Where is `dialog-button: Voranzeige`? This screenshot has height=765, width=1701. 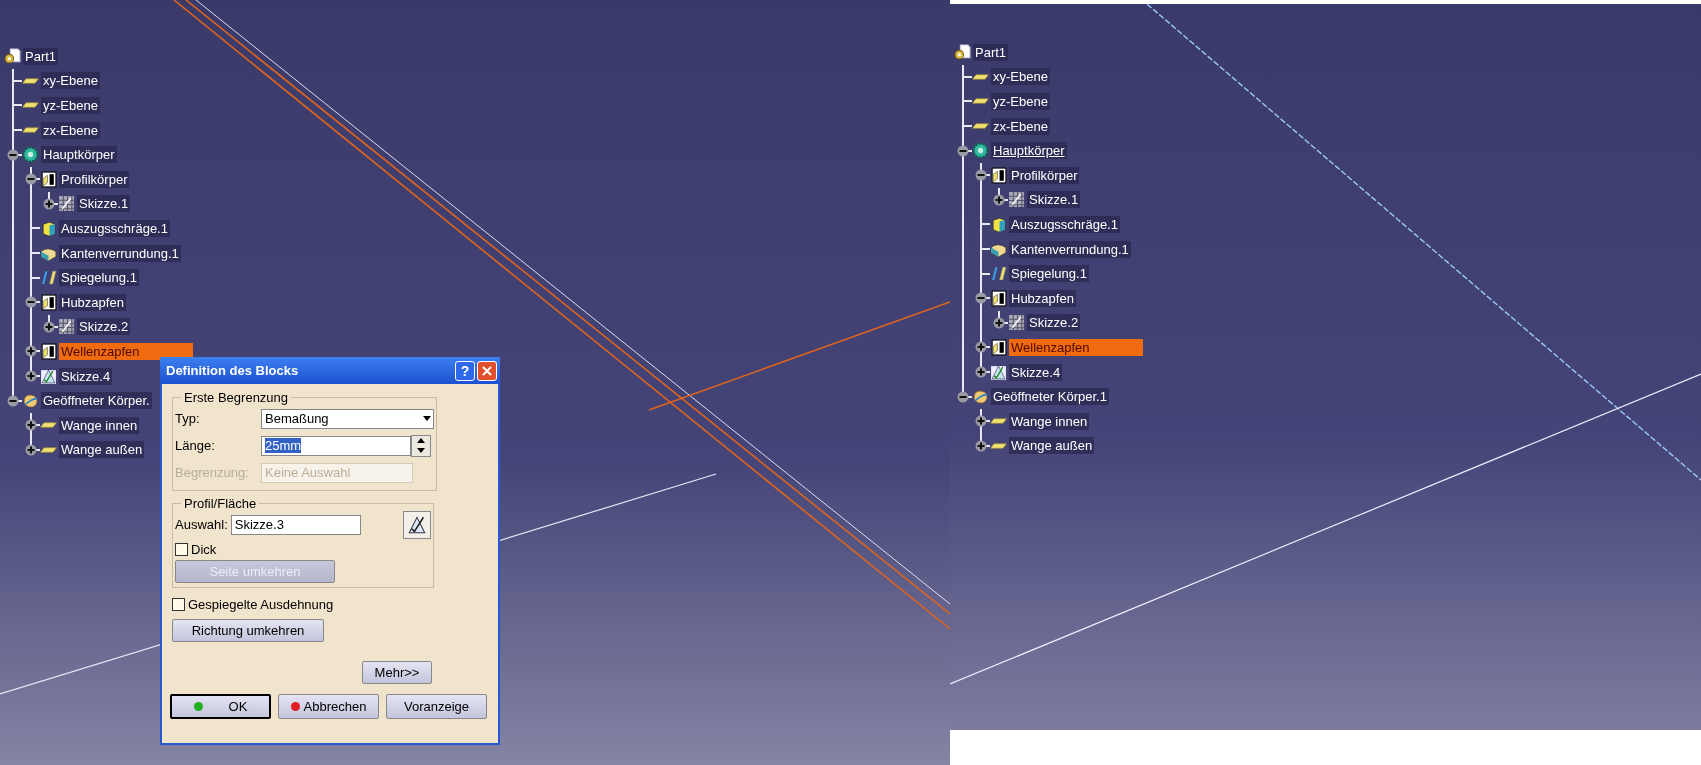 dialog-button: Voranzeige is located at coordinates (436, 706).